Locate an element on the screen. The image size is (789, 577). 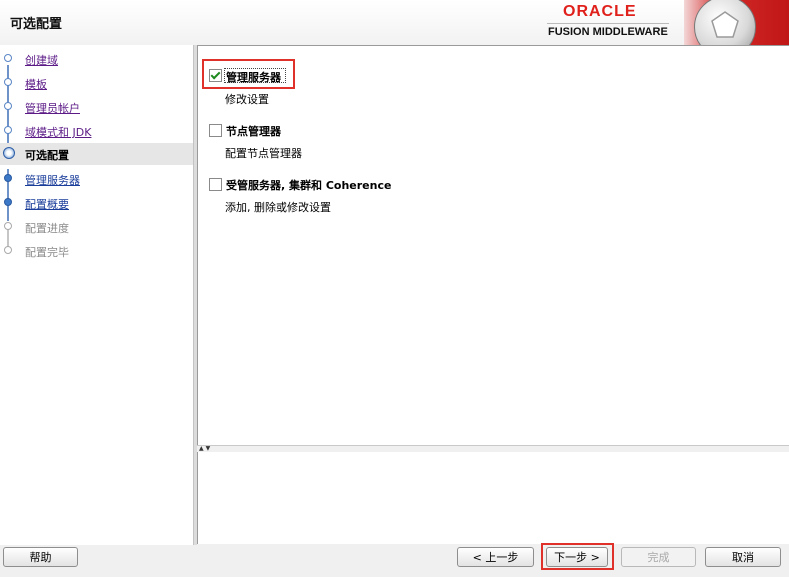
nav-step-label: 配置完毕 is located at coordinates (47, 252).